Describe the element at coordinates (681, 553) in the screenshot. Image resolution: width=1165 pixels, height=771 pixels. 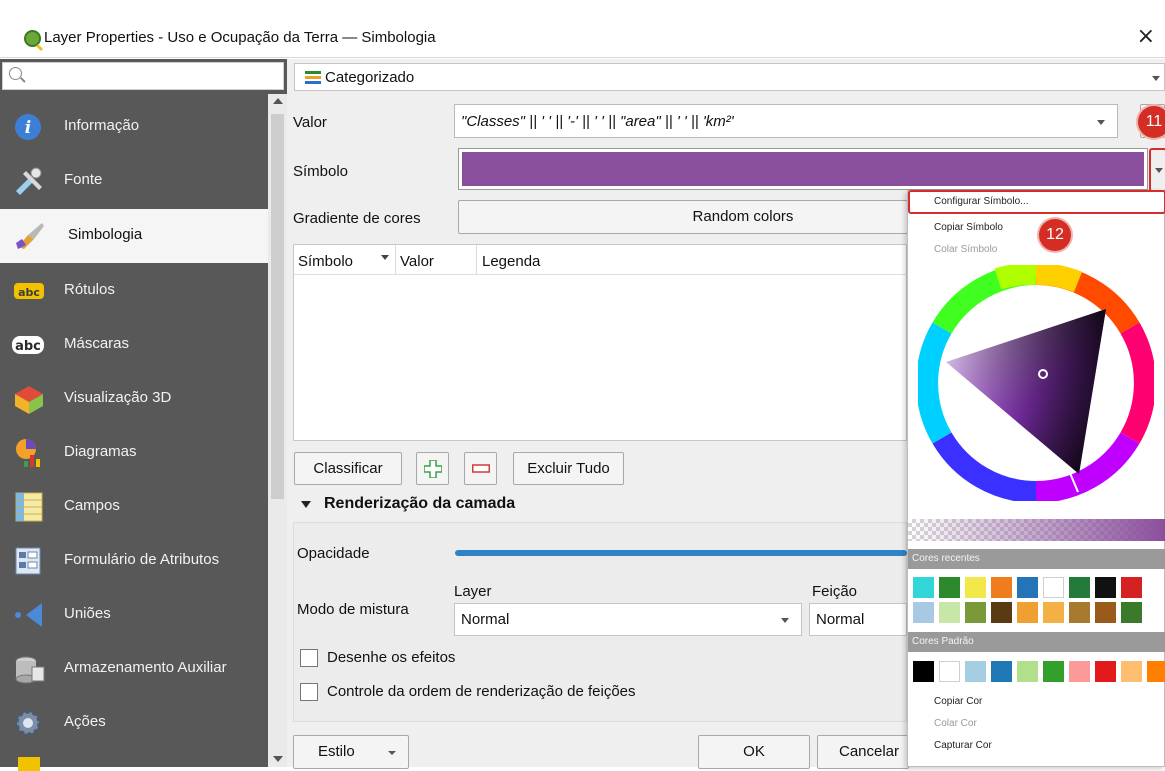
I see `opacity-slider` at that location.